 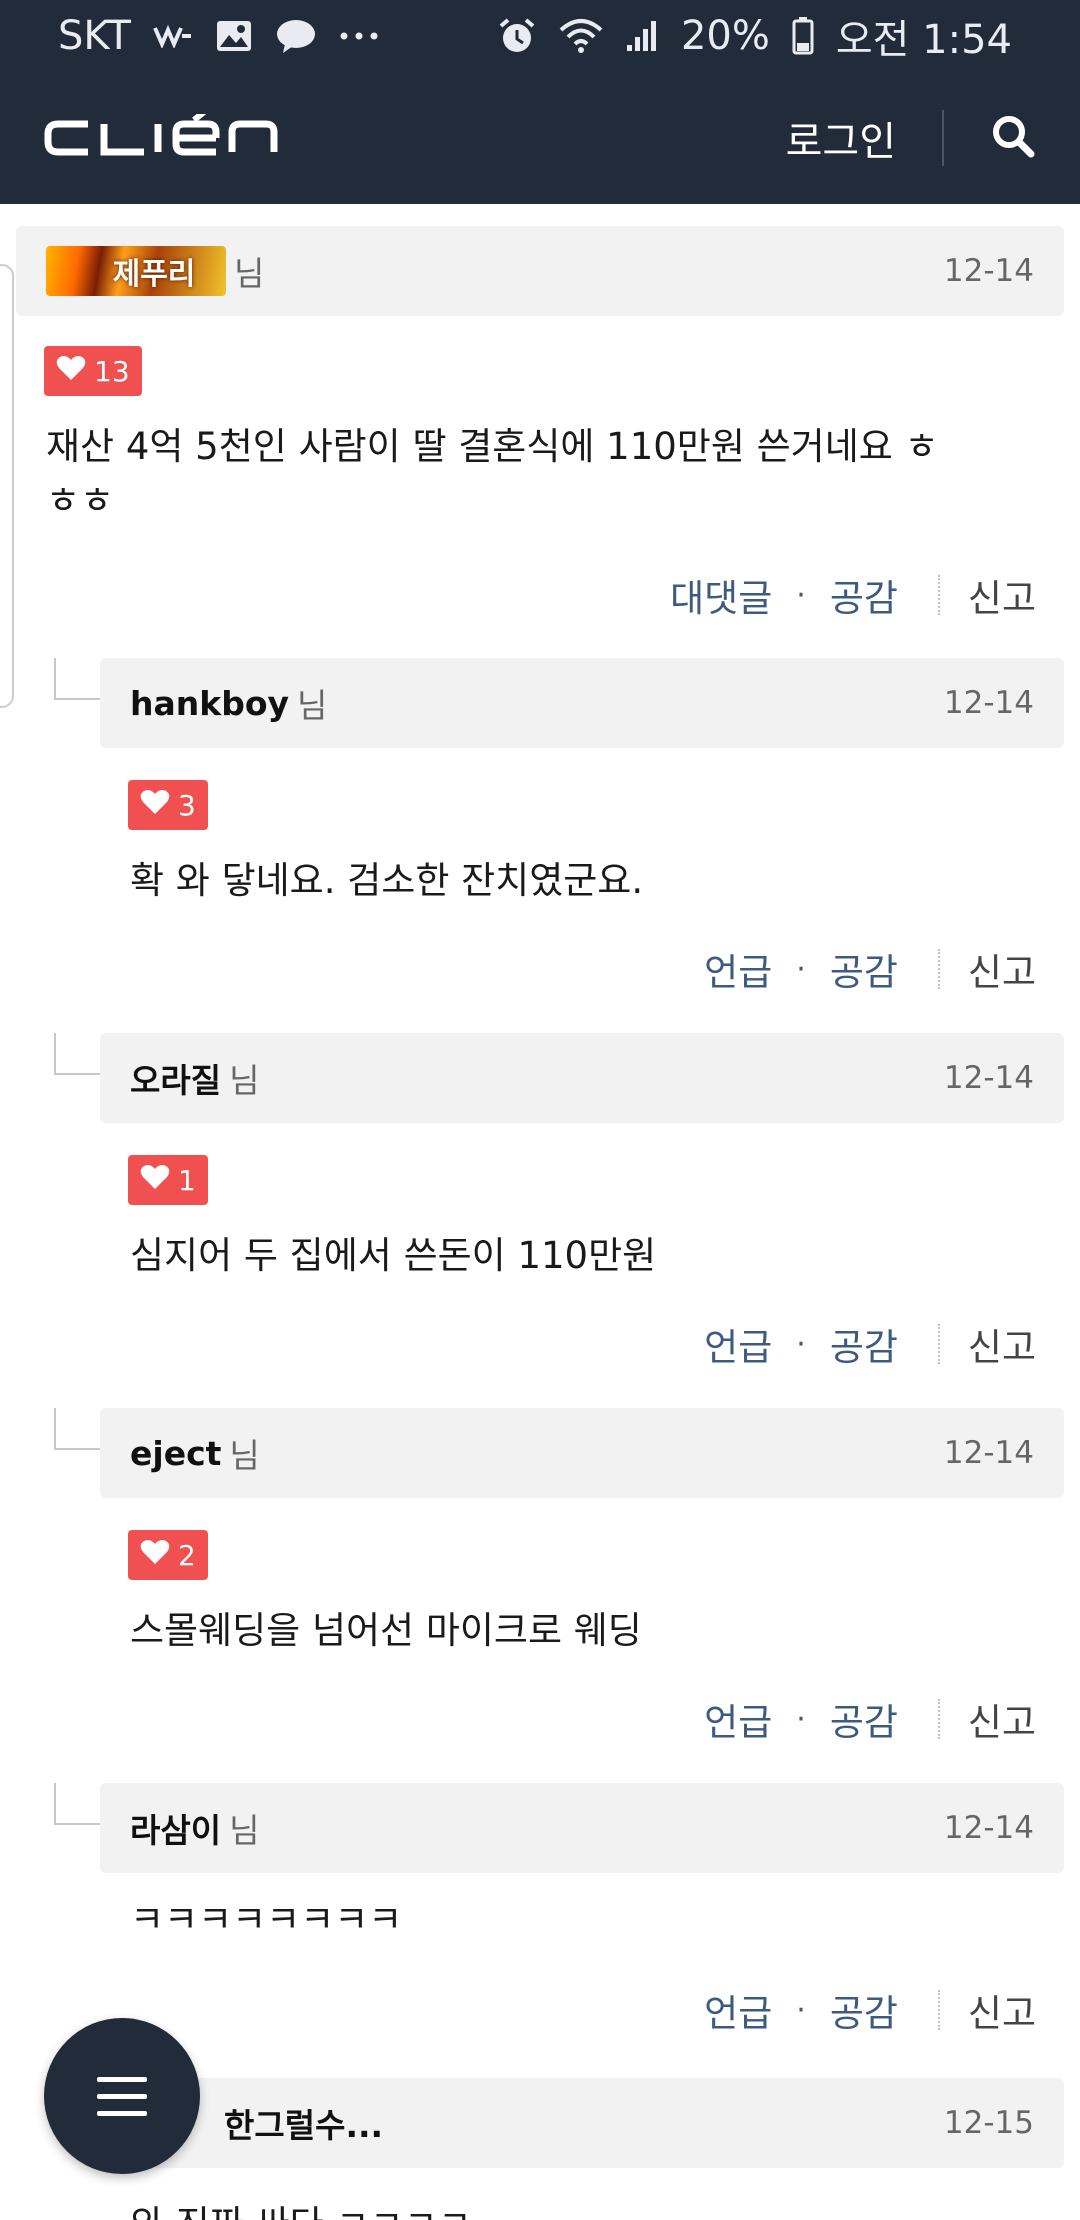 What do you see at coordinates (803, 36) in the screenshot?
I see `battery-icon` at bounding box center [803, 36].